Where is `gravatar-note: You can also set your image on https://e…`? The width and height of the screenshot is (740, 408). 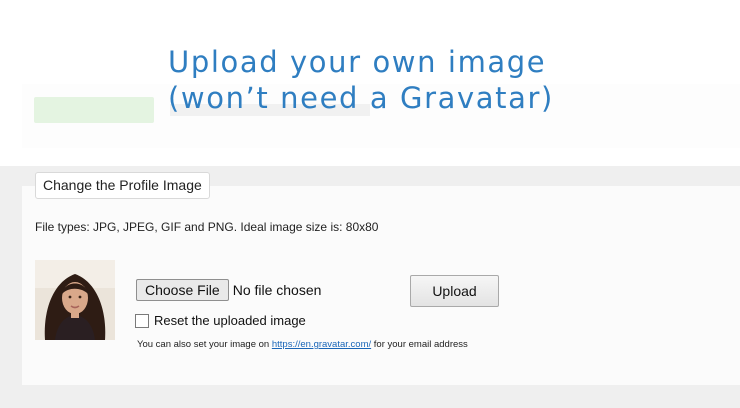
gravatar-note: You can also set your image on https://e… is located at coordinates (302, 344).